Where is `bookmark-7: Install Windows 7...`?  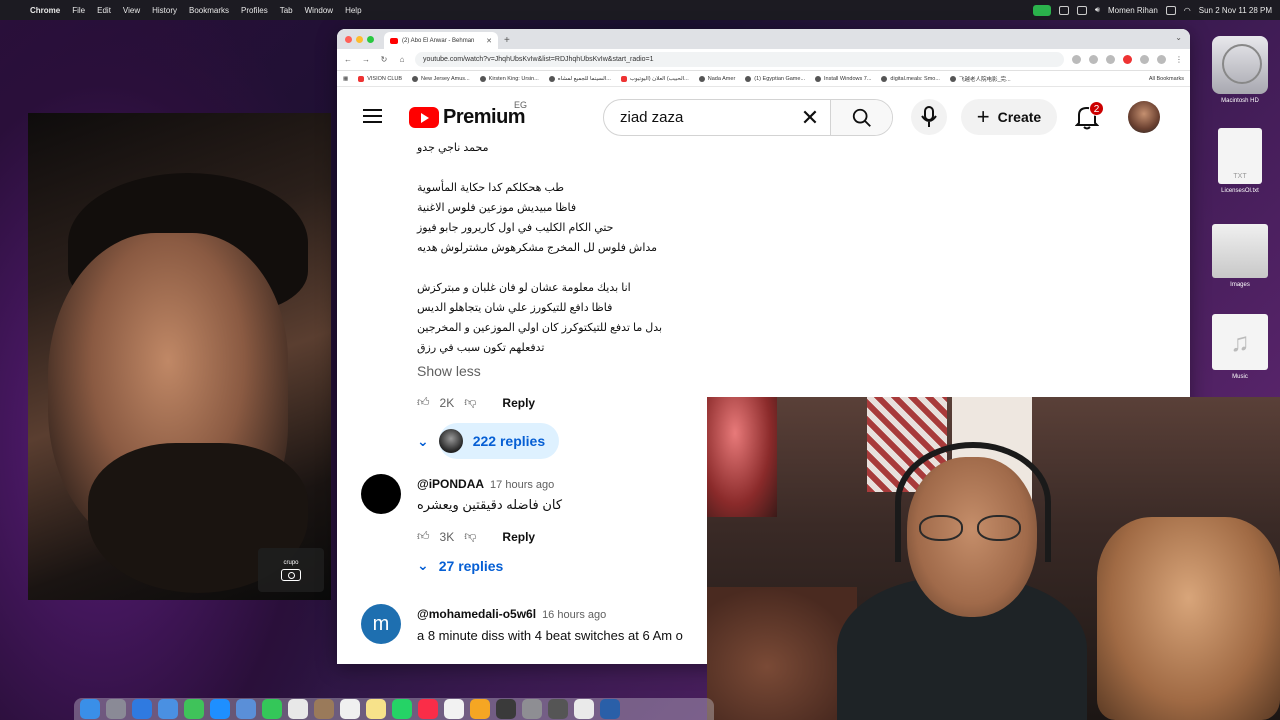 bookmark-7: Install Windows 7... is located at coordinates (843, 78).